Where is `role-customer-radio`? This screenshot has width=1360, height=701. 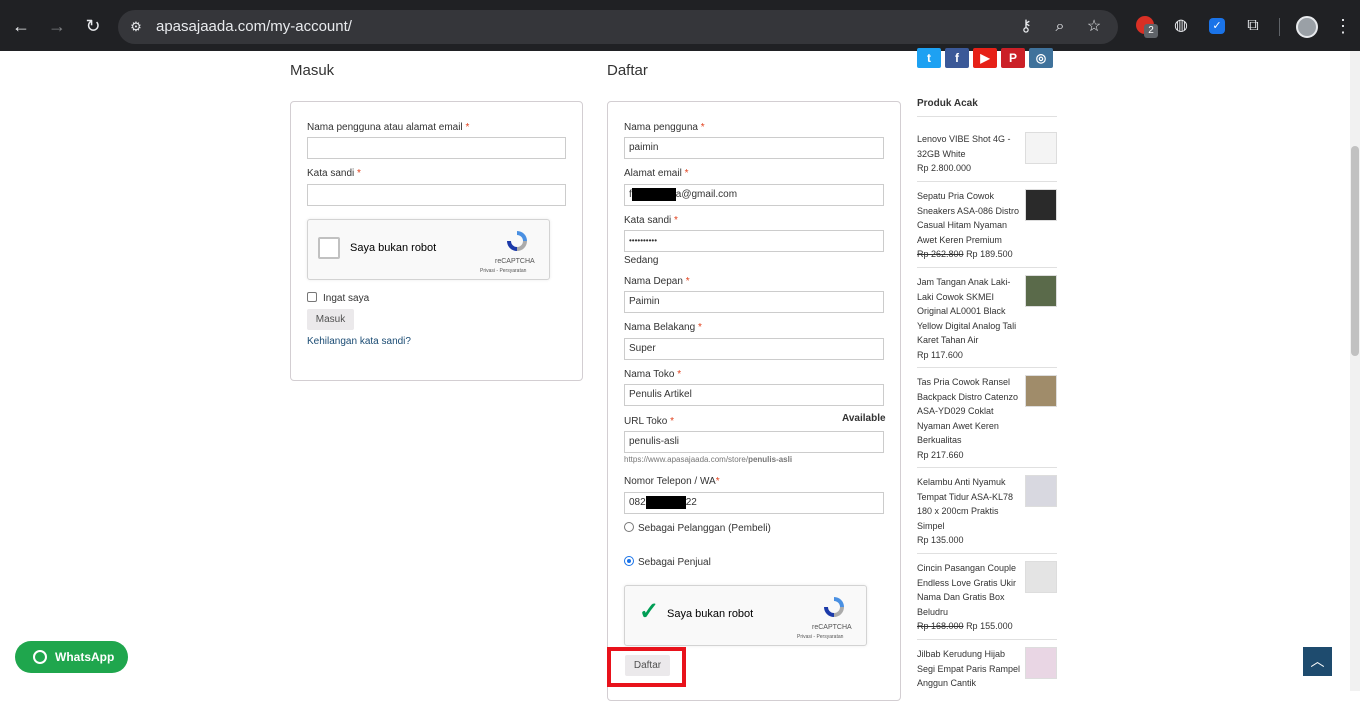
role-customer-radio is located at coordinates (629, 527).